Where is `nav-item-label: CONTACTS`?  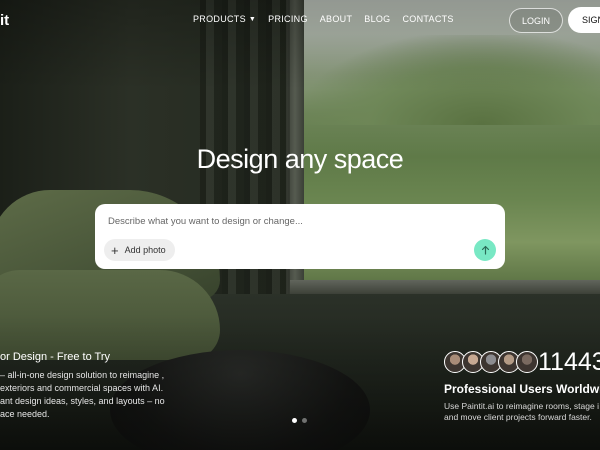 nav-item-label: CONTACTS is located at coordinates (428, 19).